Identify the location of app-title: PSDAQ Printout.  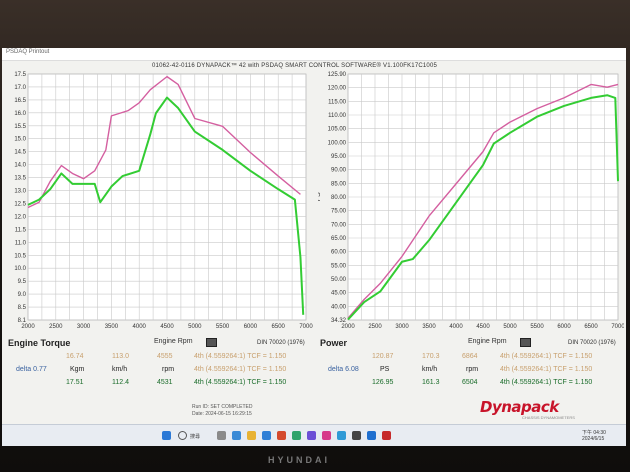
(28, 52).